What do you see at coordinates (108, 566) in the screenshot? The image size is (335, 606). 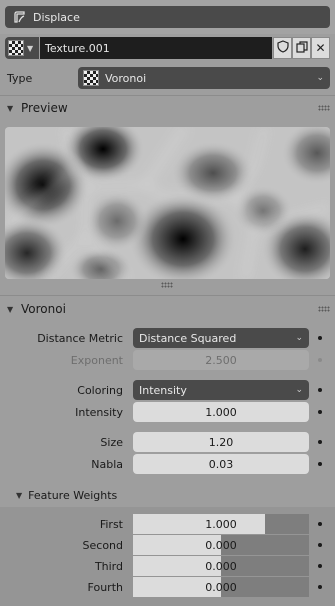 I see `weight-third-label: Third` at bounding box center [108, 566].